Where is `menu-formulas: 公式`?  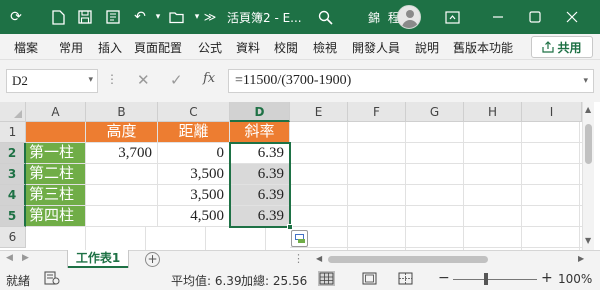
menu-formulas: 公式 is located at coordinates (210, 47).